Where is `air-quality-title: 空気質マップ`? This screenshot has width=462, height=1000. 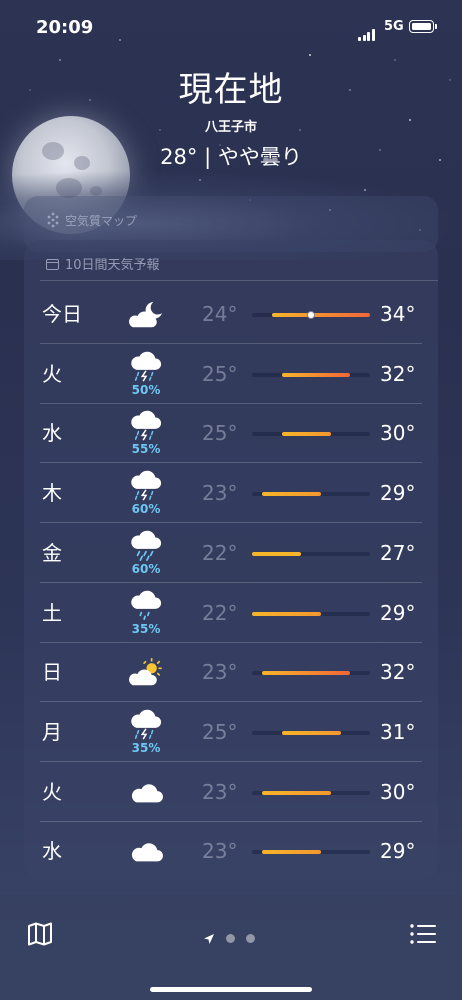 air-quality-title: 空気質マップ is located at coordinates (90, 220).